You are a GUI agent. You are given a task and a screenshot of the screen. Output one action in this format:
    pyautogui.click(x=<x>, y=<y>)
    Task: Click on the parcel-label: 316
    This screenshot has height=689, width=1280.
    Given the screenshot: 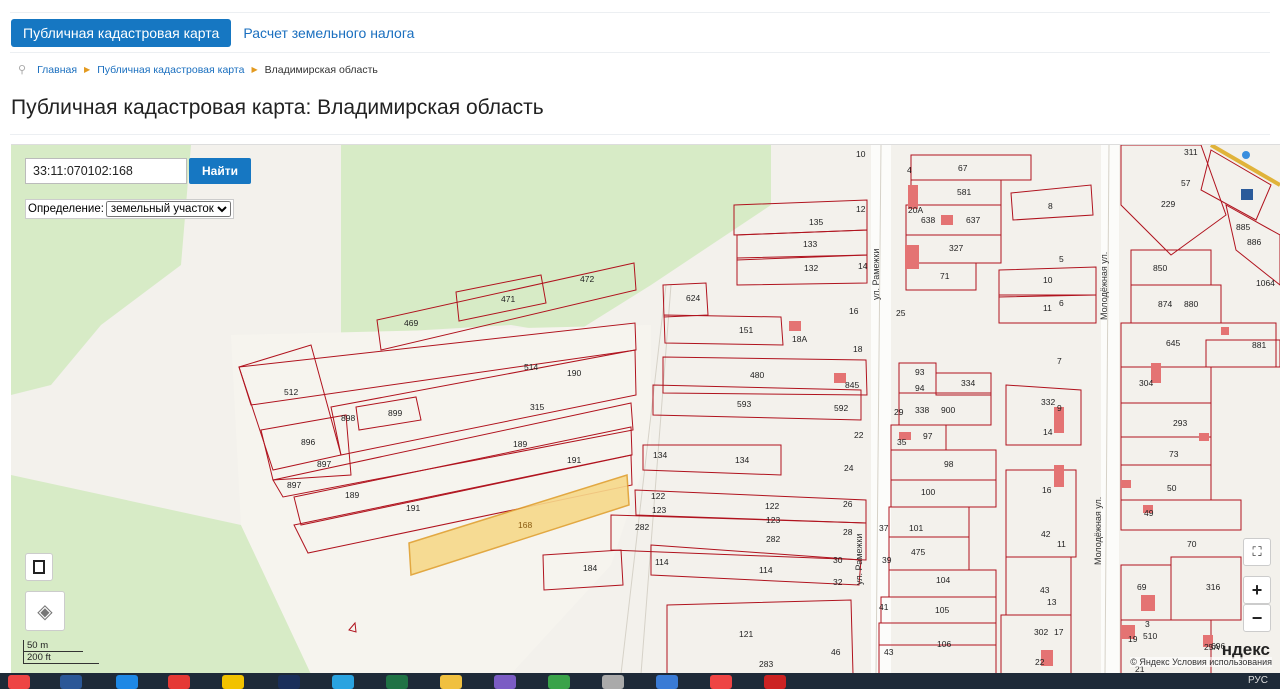 What is the action you would take?
    pyautogui.click(x=1213, y=587)
    